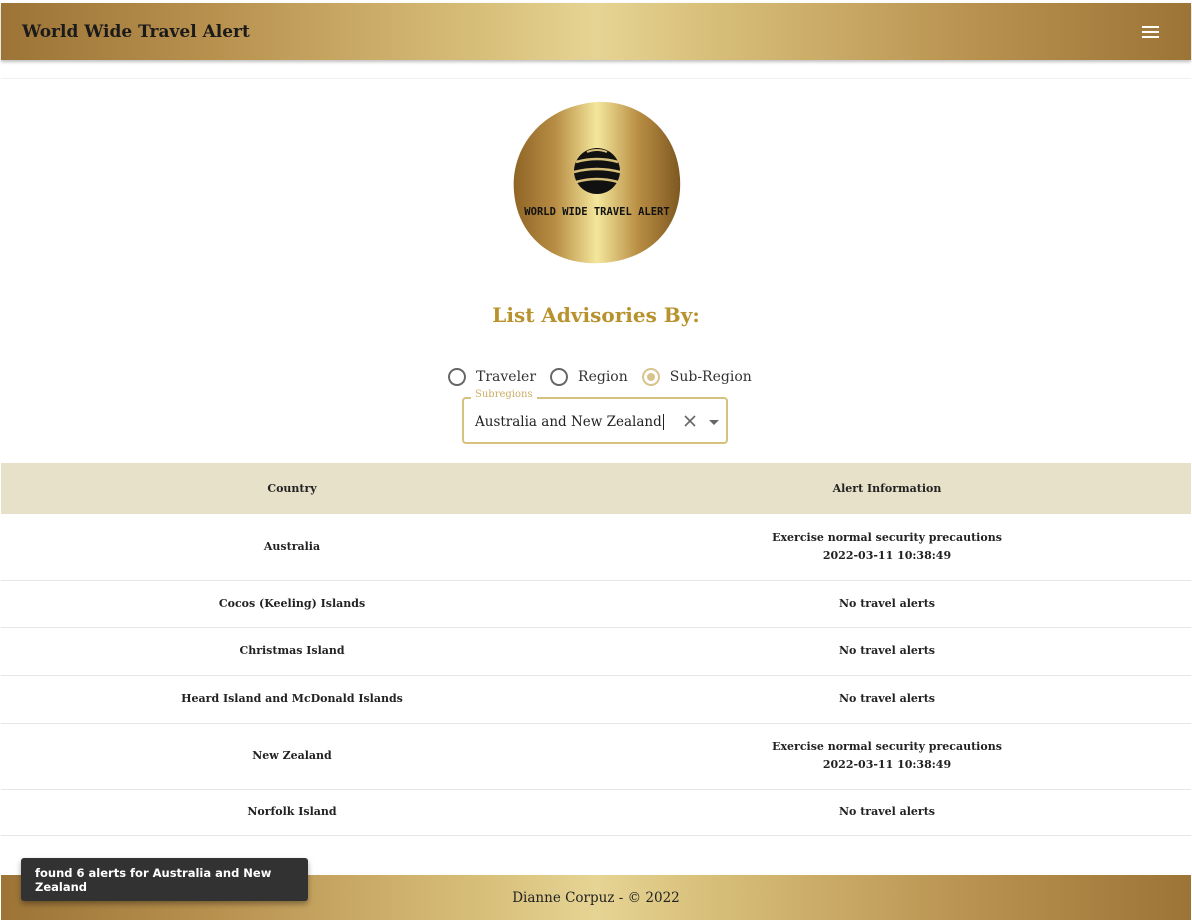 This screenshot has width=1192, height=922. I want to click on footer-text: Dianne Corpuz - © 2022, so click(596, 897).